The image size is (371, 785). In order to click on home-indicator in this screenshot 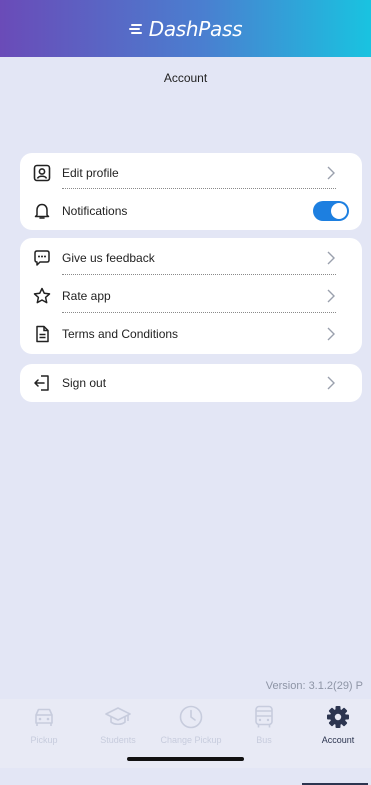, I will do `click(185, 759)`.